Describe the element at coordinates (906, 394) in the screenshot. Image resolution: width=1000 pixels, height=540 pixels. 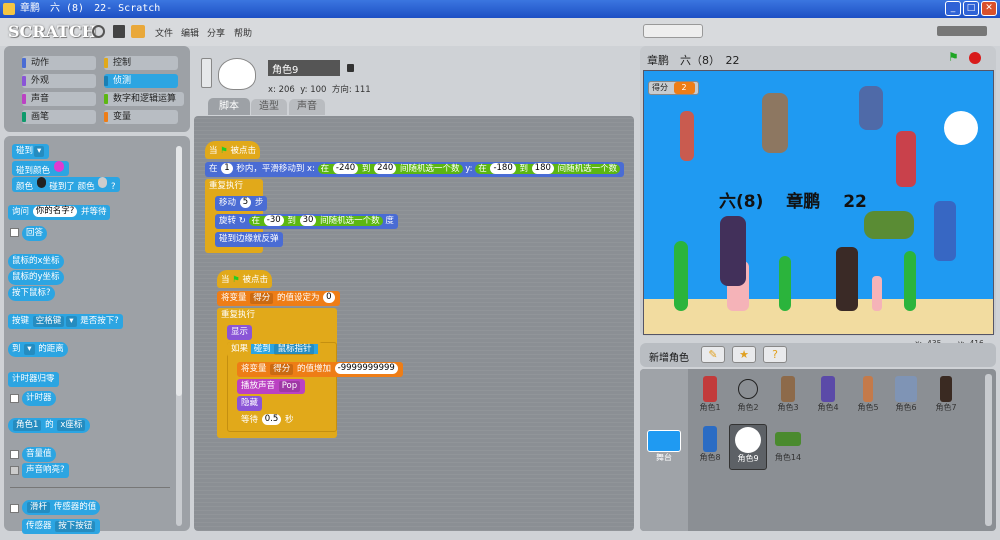
I see `sprite-thumb-6: 角色6` at that location.